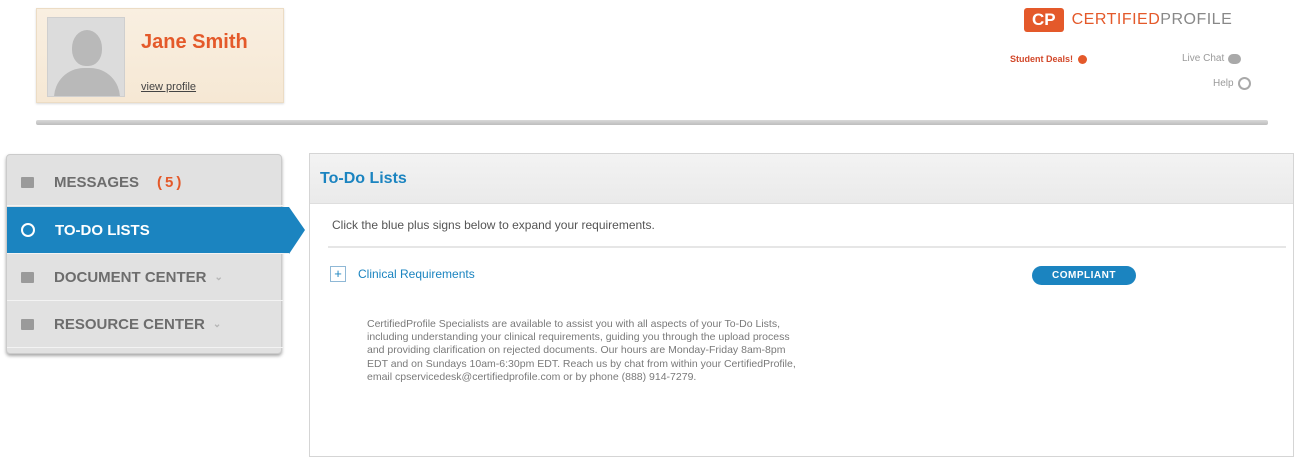 The width and height of the screenshot is (1299, 463). What do you see at coordinates (1083, 59) in the screenshot?
I see `deals-dot-icon` at bounding box center [1083, 59].